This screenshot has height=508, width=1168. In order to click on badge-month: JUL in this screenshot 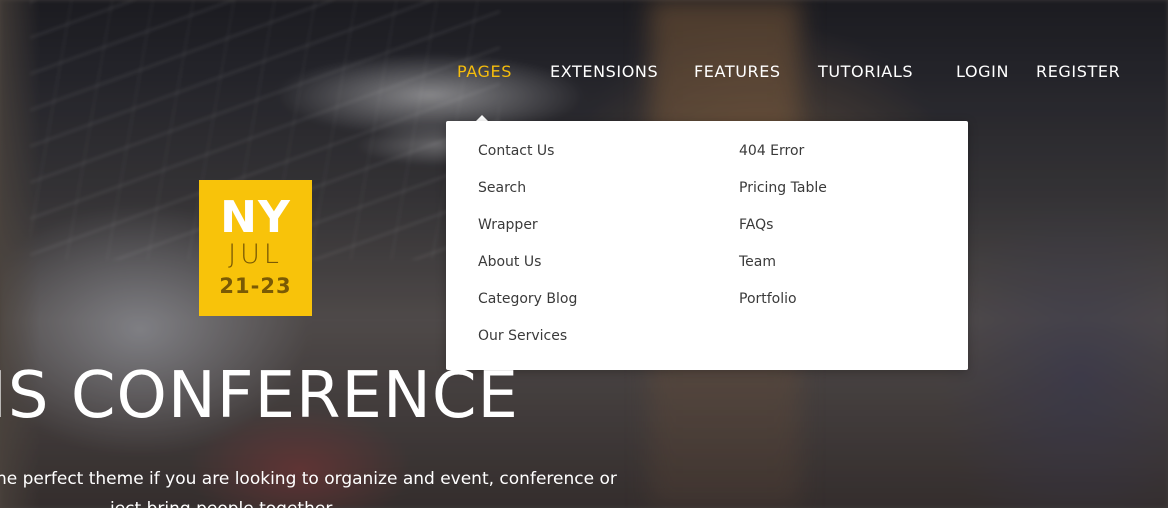, I will do `click(255, 254)`.